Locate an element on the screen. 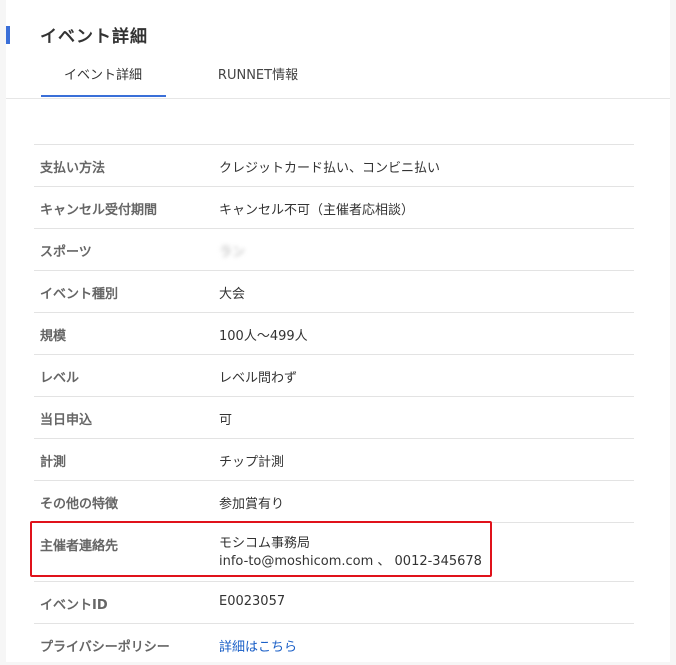 The height and width of the screenshot is (665, 676). detail-row-event-type: イベント種別 大会 is located at coordinates (334, 291).